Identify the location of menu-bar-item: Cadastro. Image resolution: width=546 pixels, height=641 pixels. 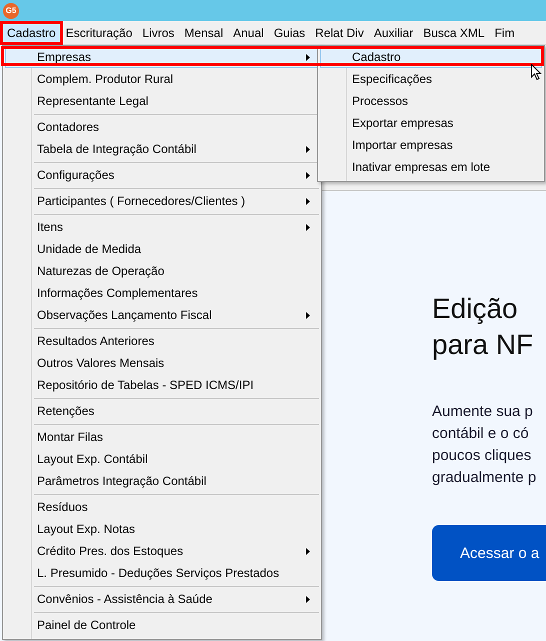
(31, 32).